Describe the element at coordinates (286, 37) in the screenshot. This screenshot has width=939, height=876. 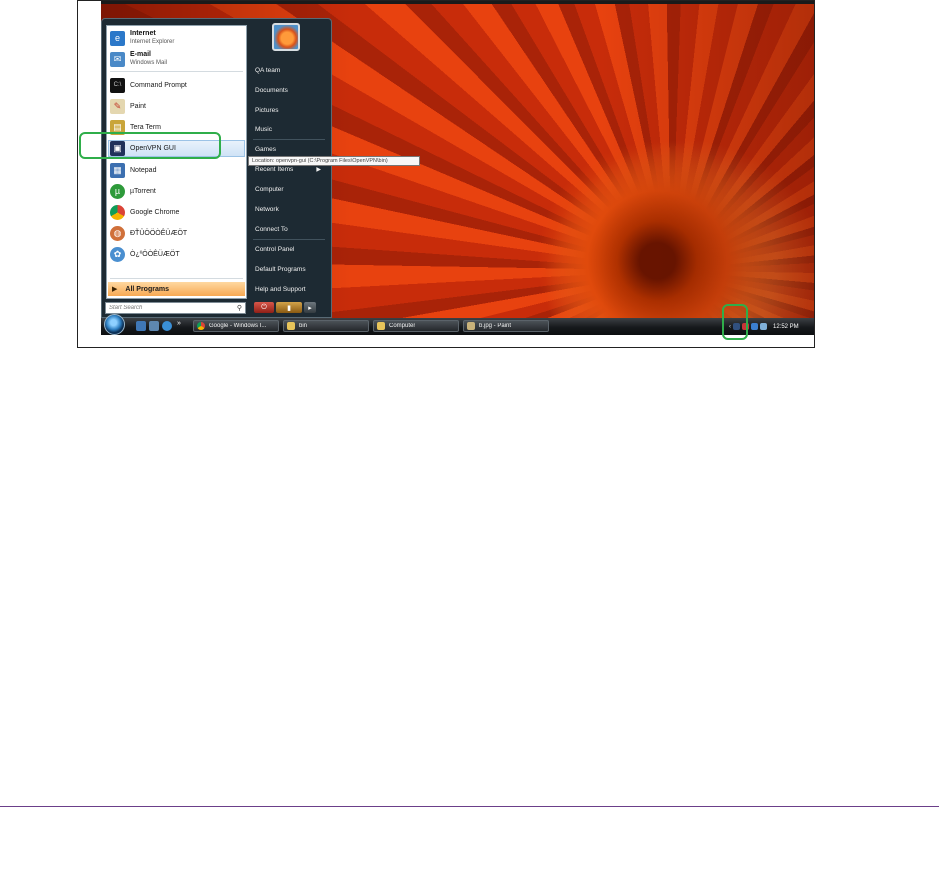
I see `user-picture-avatar` at that location.